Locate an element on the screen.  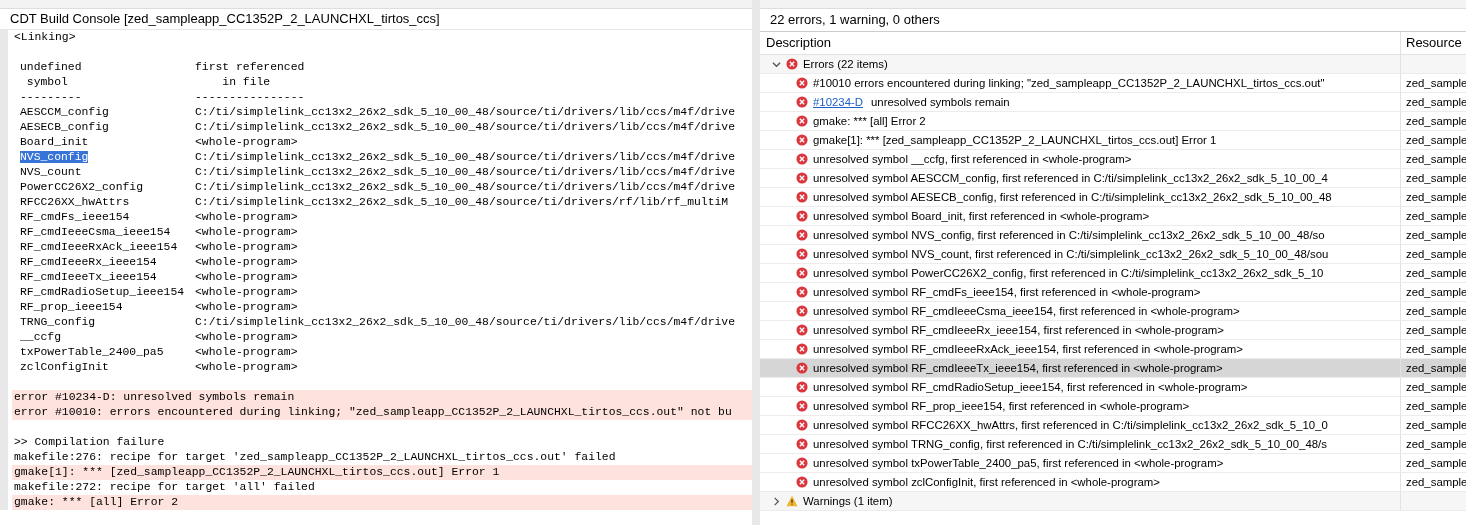
problem-row: unresolved symbol RF_cmdIeeeTx_ieee154, first referenced in <whole-program> zed_sample is located at coordinates (1113, 368).